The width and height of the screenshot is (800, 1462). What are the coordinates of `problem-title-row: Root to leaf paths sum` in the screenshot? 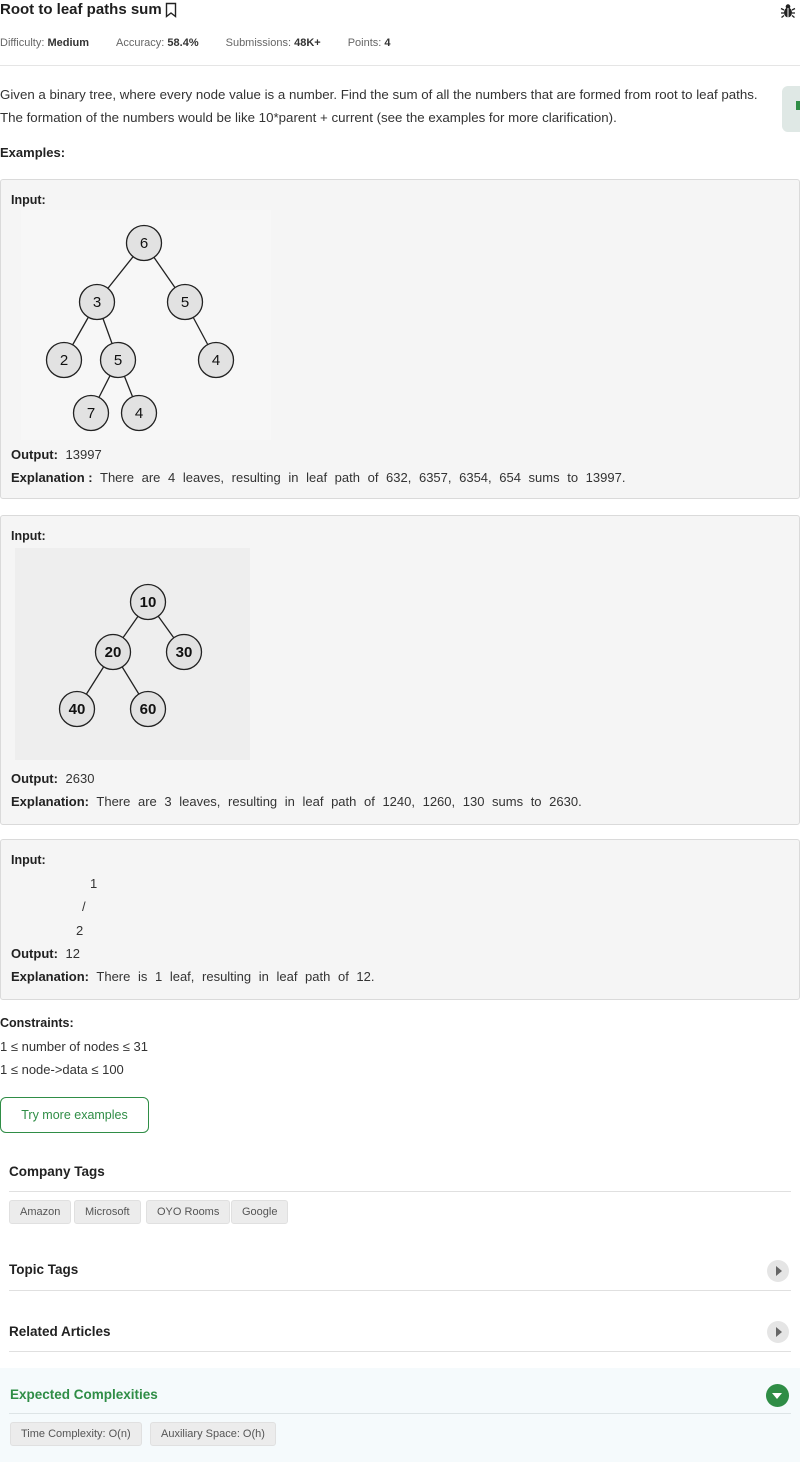 It's located at (88, 9).